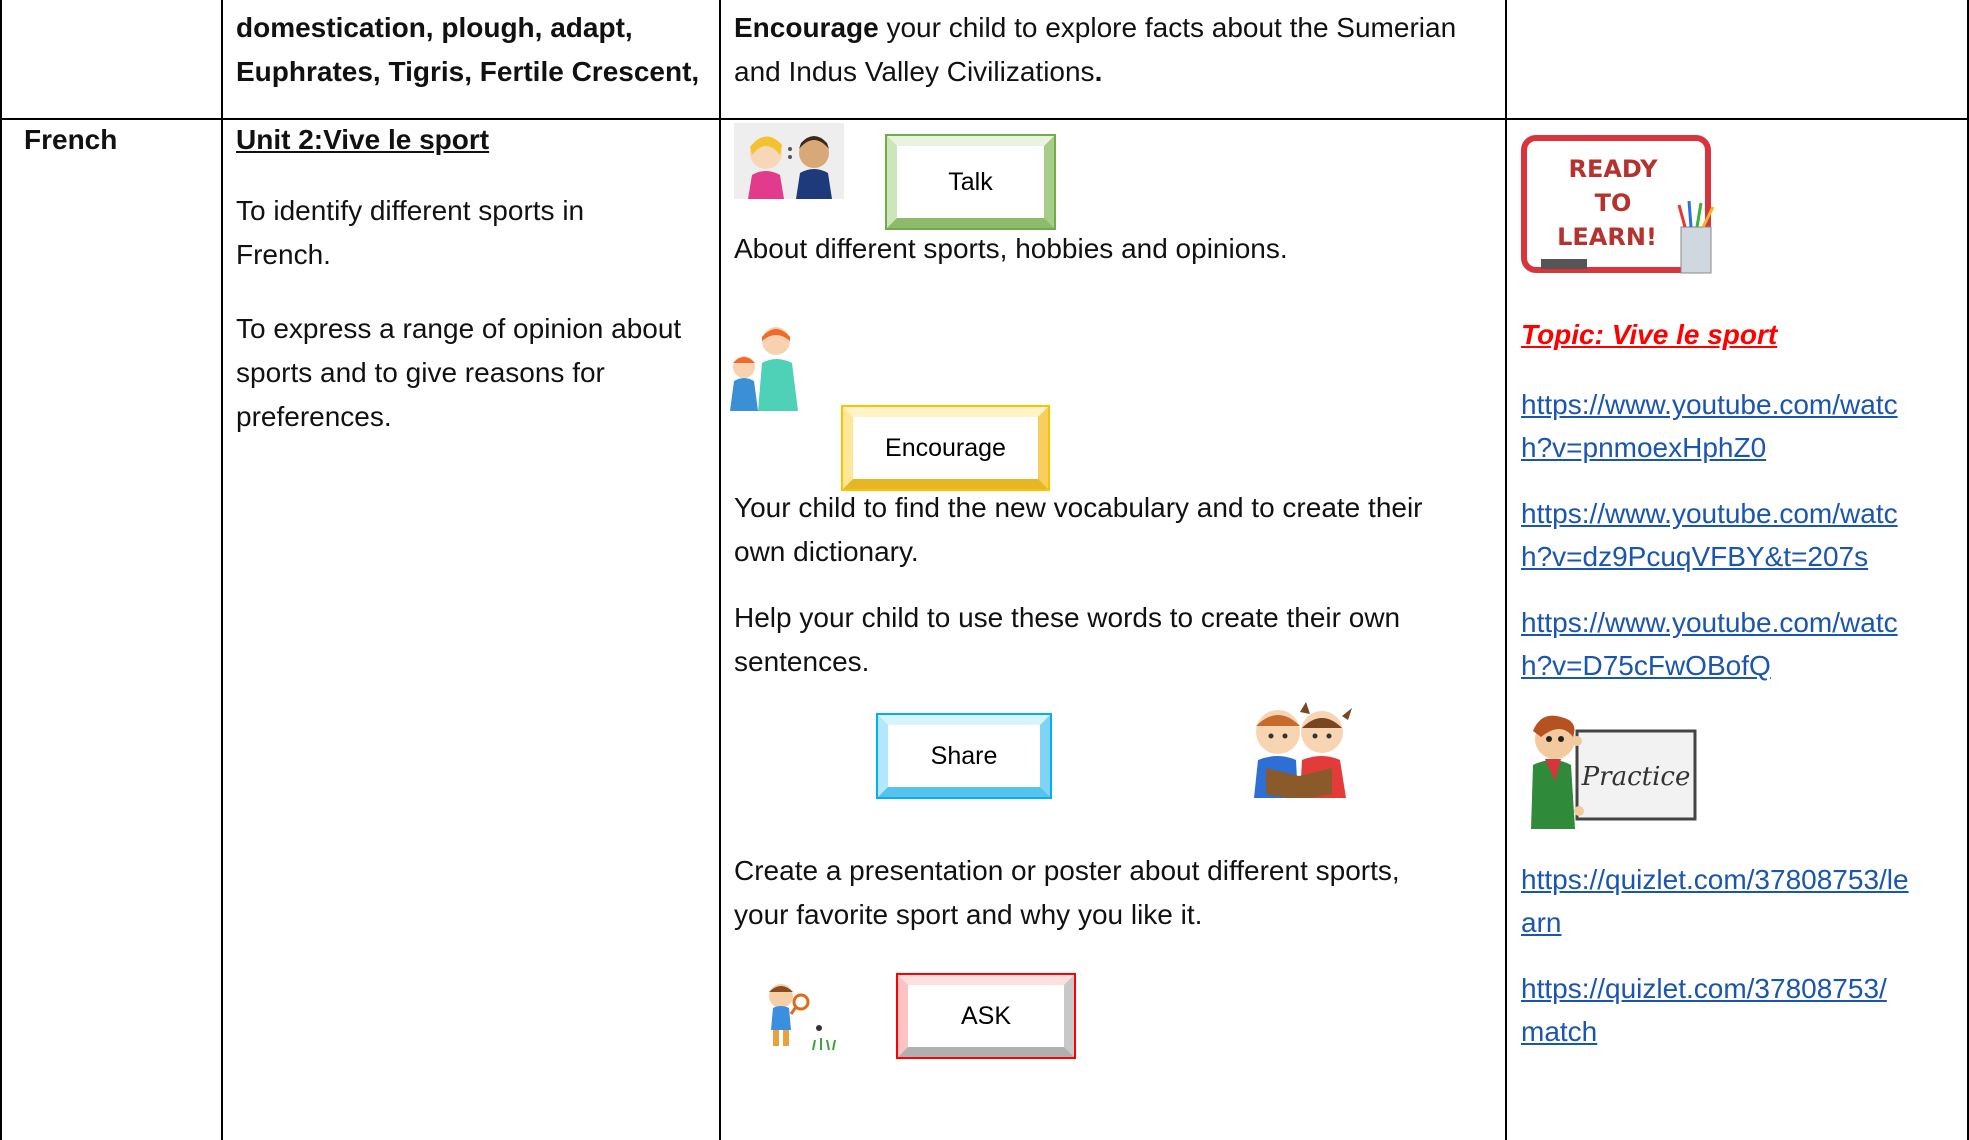 The width and height of the screenshot is (1969, 1140). I want to click on topic-label: Topic: Vive le sport, so click(1649, 334).